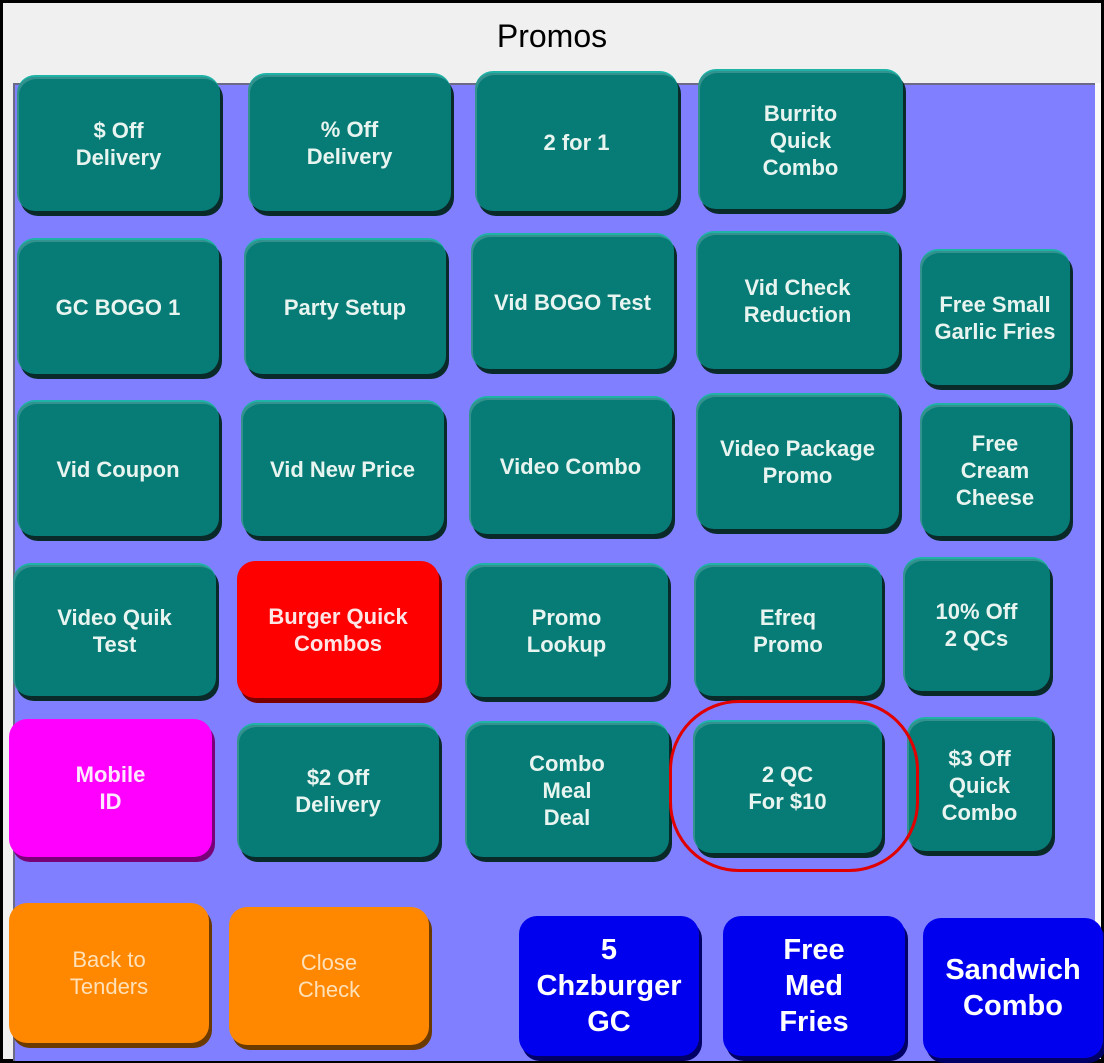 This screenshot has height=1063, width=1104. What do you see at coordinates (349, 142) in the screenshot?
I see `promo-button-percent-off-delivery: % Off Delivery` at bounding box center [349, 142].